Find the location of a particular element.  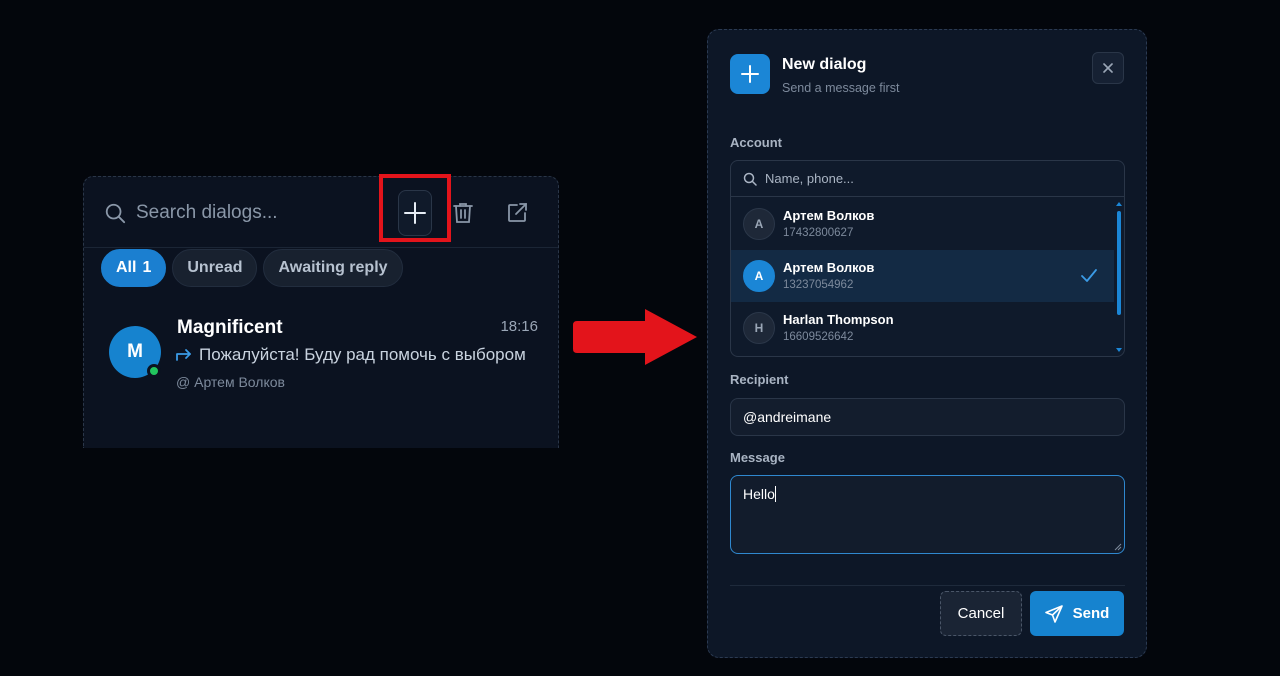

account-option-selected: A Артем Волков 13237054962 is located at coordinates (922, 276).